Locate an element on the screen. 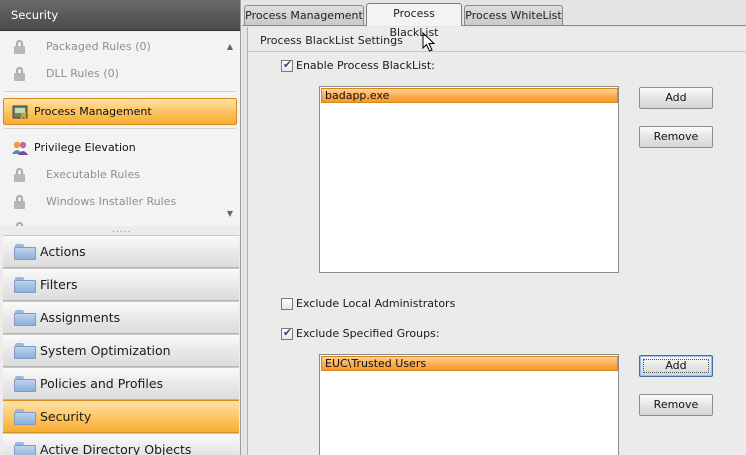 This screenshot has height=455, width=746. tab-process-blacklist: Process BlackList is located at coordinates (414, 21).